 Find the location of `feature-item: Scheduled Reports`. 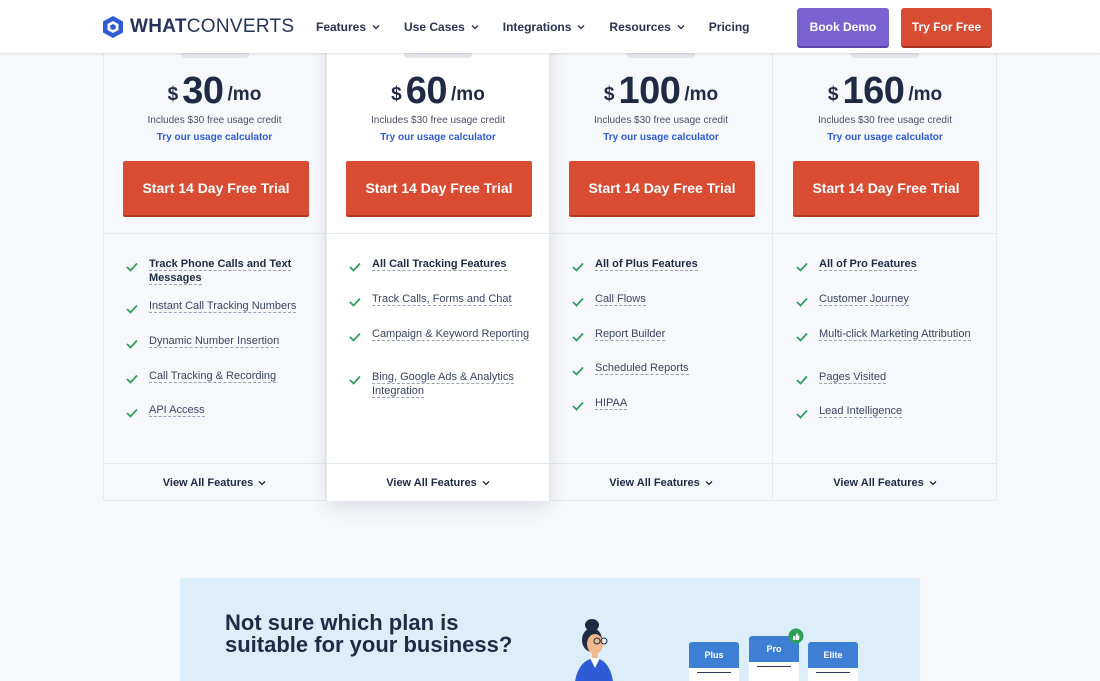

feature-item: Scheduled Reports is located at coordinates (667, 369).